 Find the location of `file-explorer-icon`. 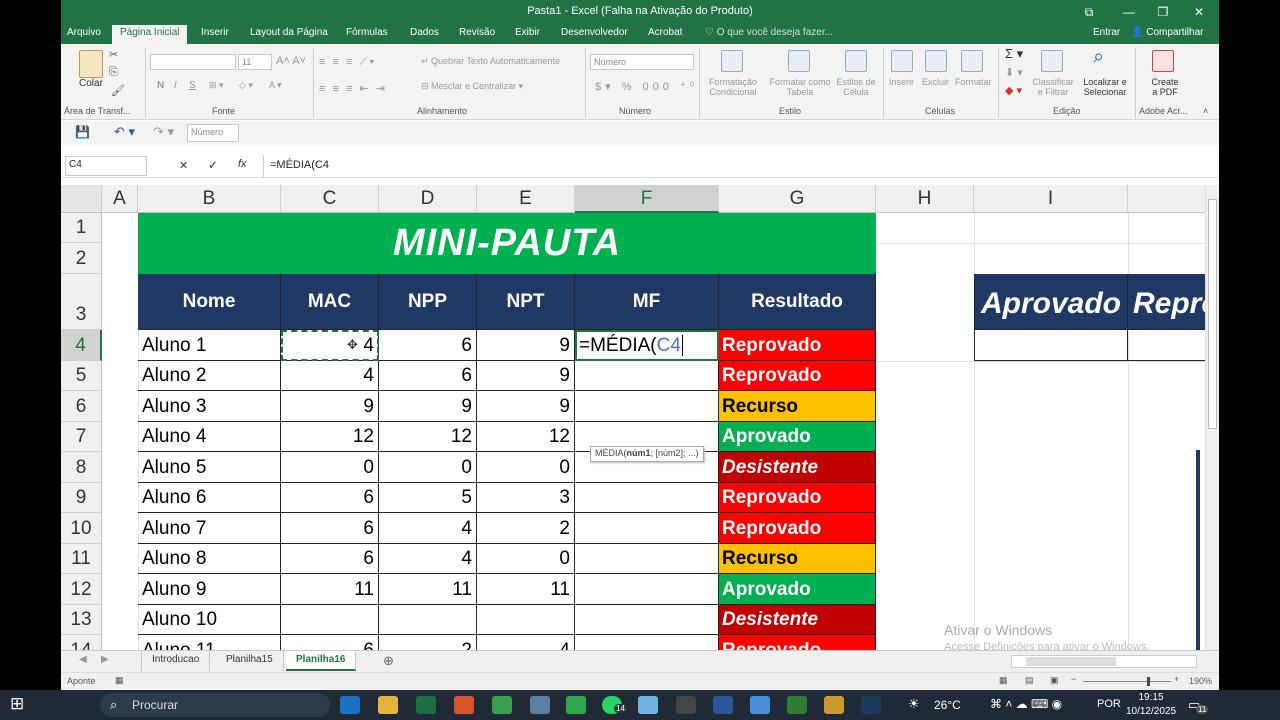

file-explorer-icon is located at coordinates (388, 705).